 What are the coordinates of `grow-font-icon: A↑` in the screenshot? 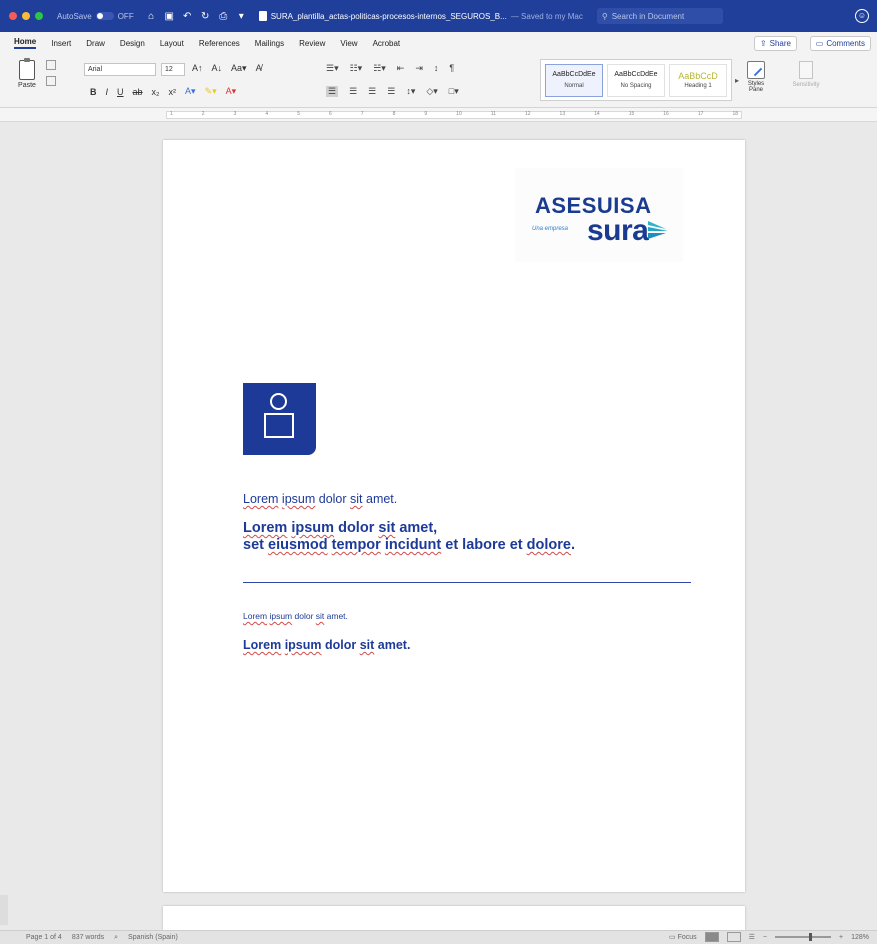 It's located at (197, 68).